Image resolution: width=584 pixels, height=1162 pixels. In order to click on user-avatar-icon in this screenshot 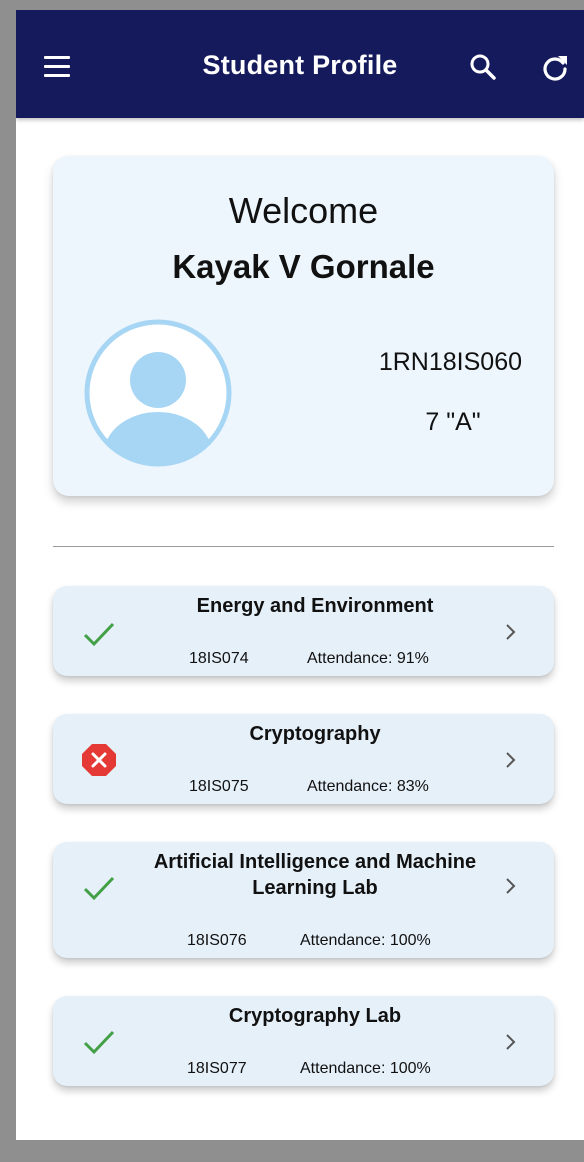, I will do `click(158, 393)`.